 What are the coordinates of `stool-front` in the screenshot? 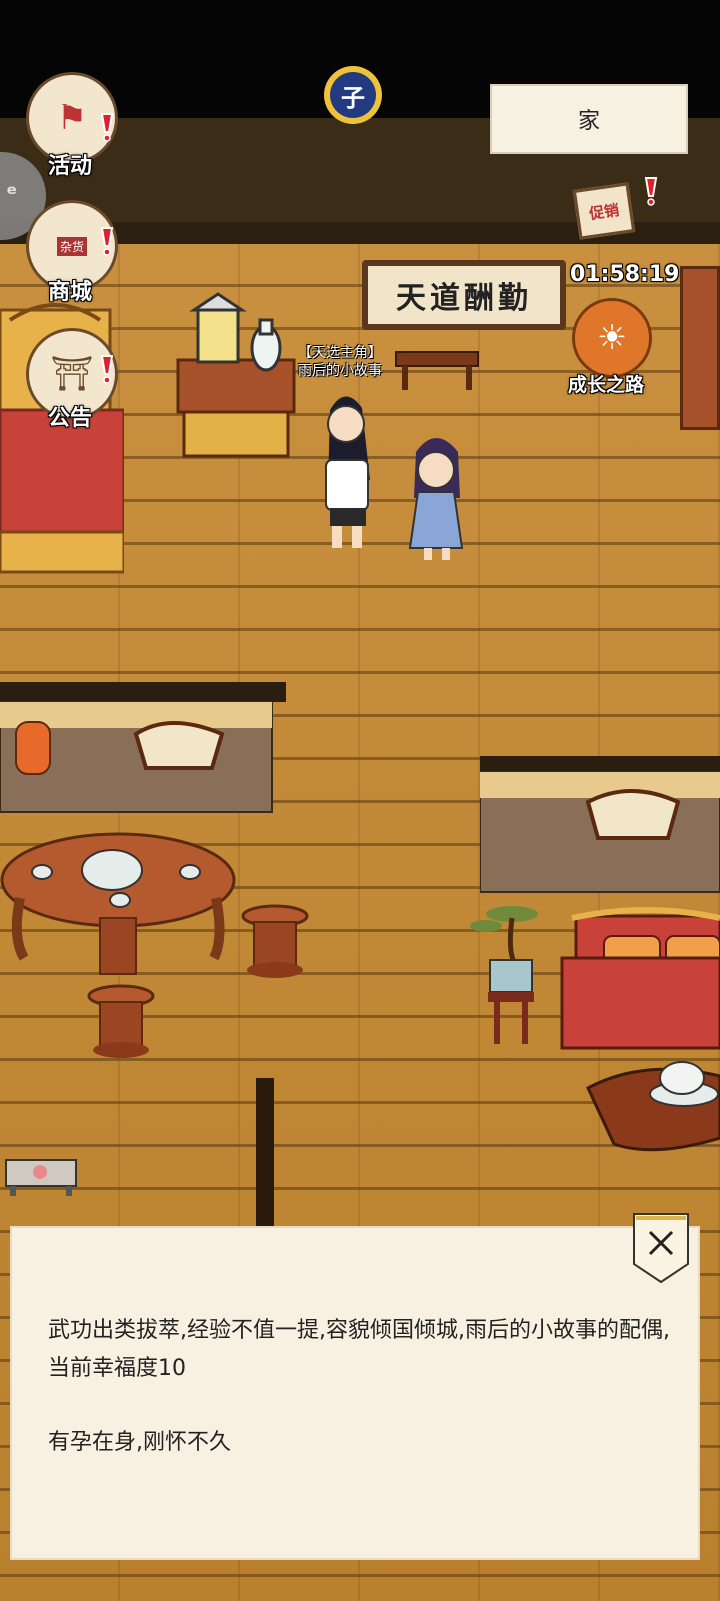 It's located at (121, 1022).